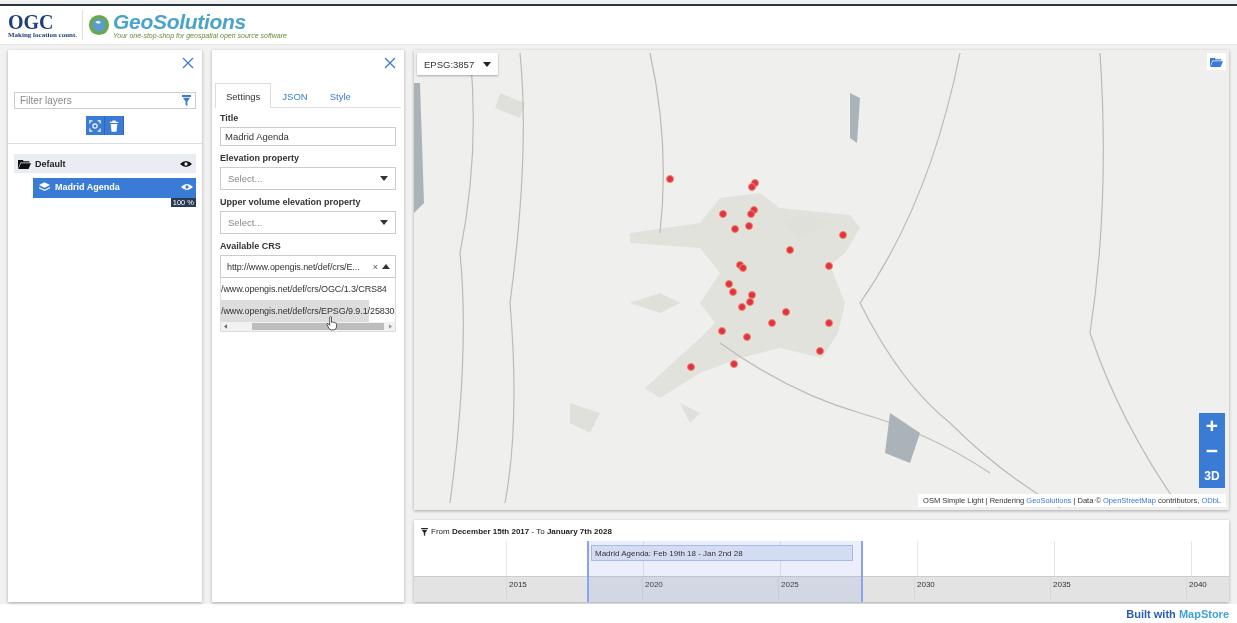 The image size is (1237, 623). I want to click on crs-select-field: http://www.opengis.net/def/crs/E... ×, so click(308, 266).